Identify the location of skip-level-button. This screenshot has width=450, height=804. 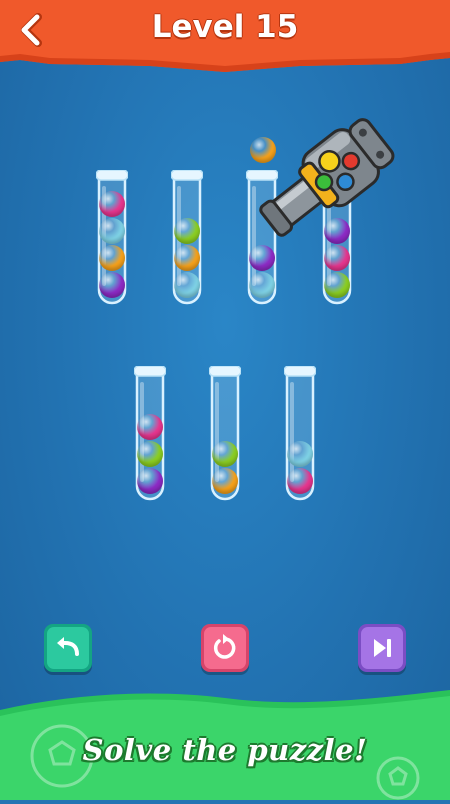
(382, 648).